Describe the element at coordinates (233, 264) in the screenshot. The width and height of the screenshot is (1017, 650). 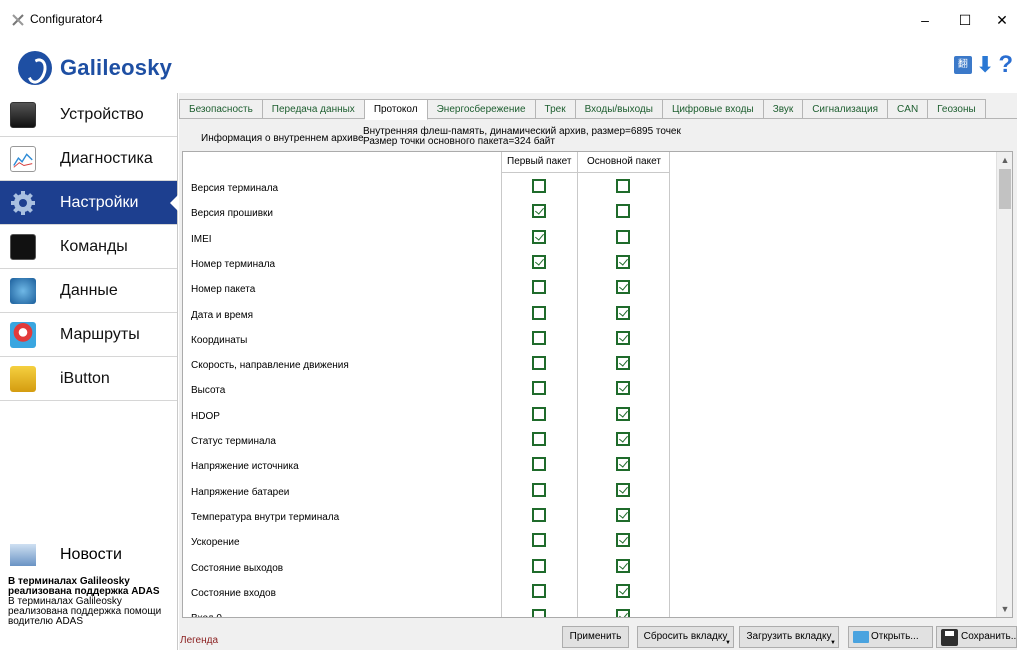
I see `row-label: Номер терминала` at that location.